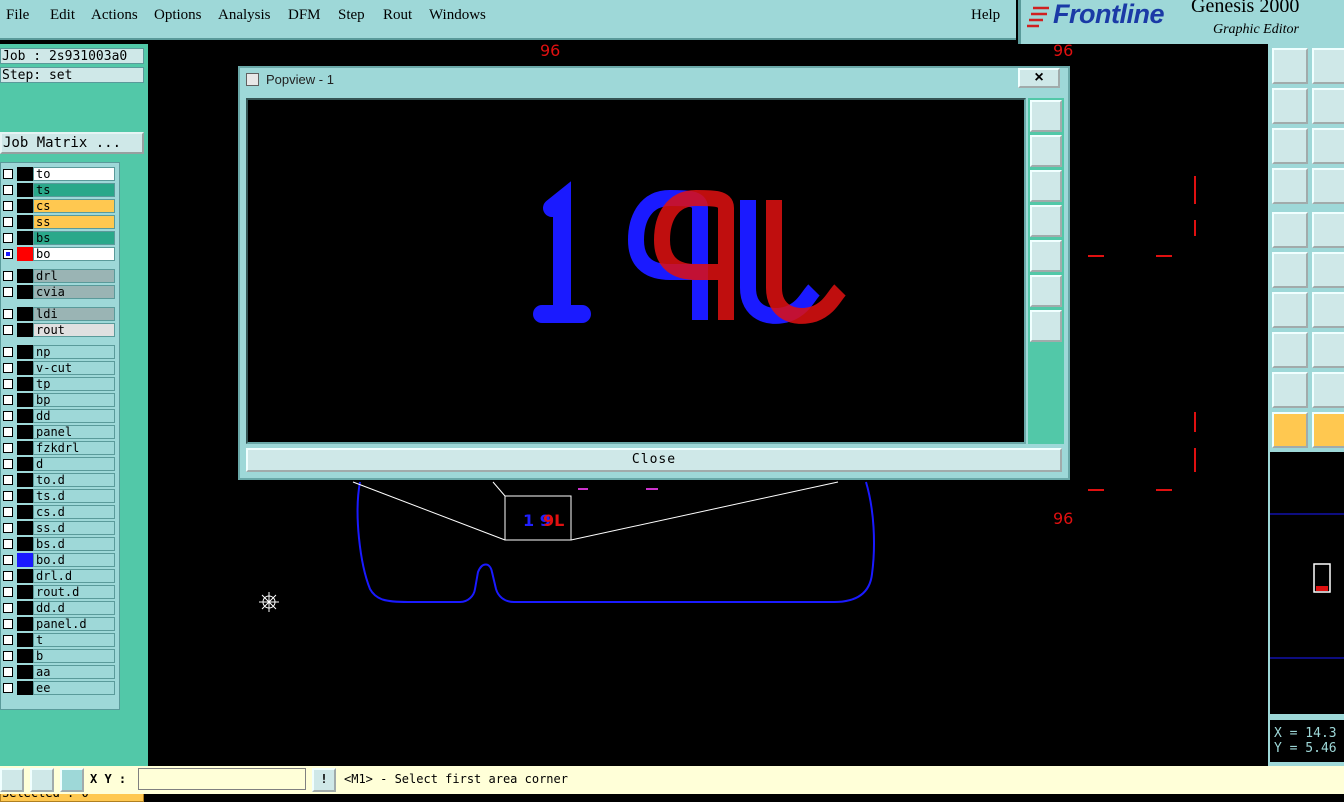  What do you see at coordinates (74, 544) in the screenshot?
I see `layer-name: bs.d` at bounding box center [74, 544].